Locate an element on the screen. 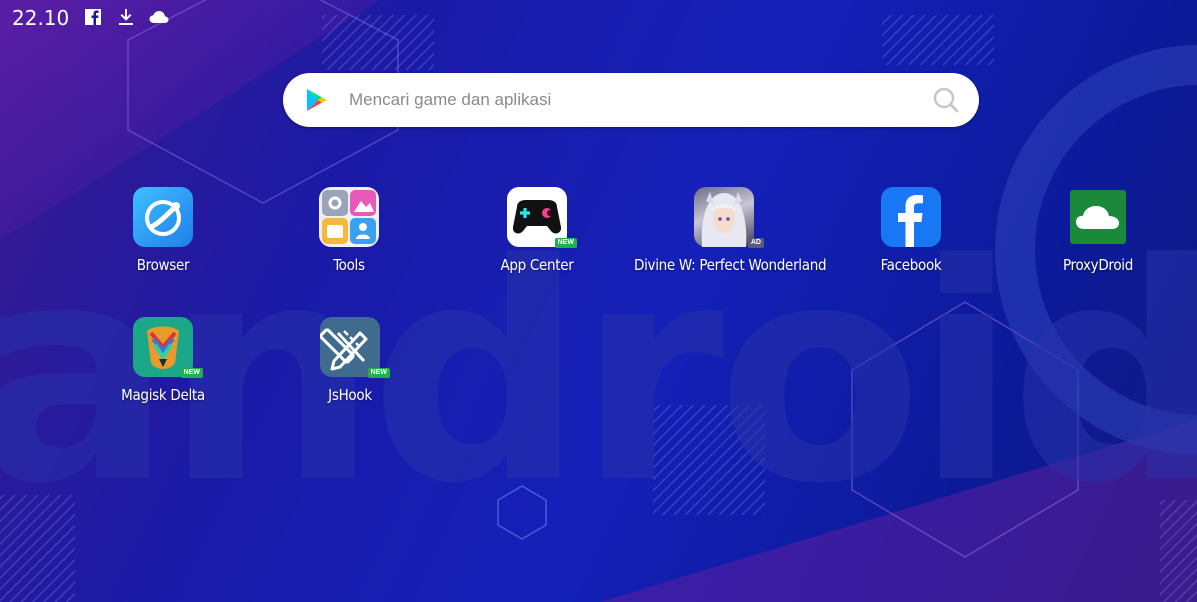  app-label: App Center is located at coordinates (537, 265).